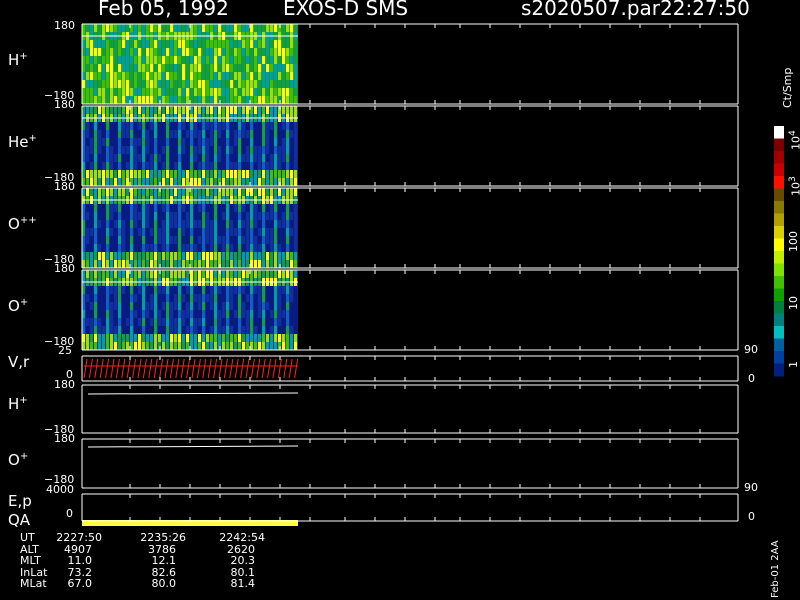 This screenshot has height=600, width=800. What do you see at coordinates (164, 583) in the screenshot?
I see `ephemeris-value: 80.0` at bounding box center [164, 583].